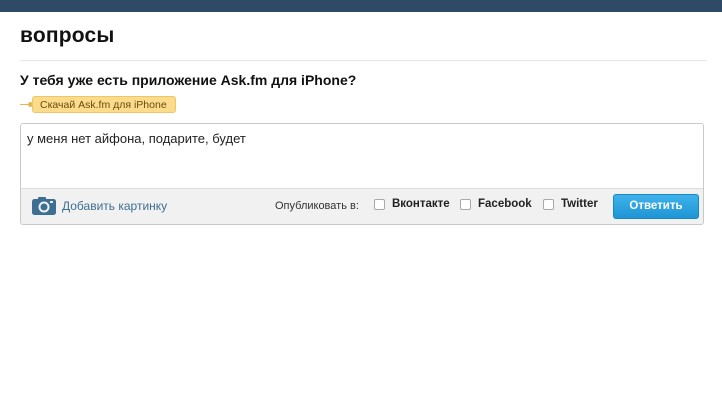  What do you see at coordinates (317, 206) in the screenshot?
I see `publish-to-label: Опубликовать в:` at bounding box center [317, 206].